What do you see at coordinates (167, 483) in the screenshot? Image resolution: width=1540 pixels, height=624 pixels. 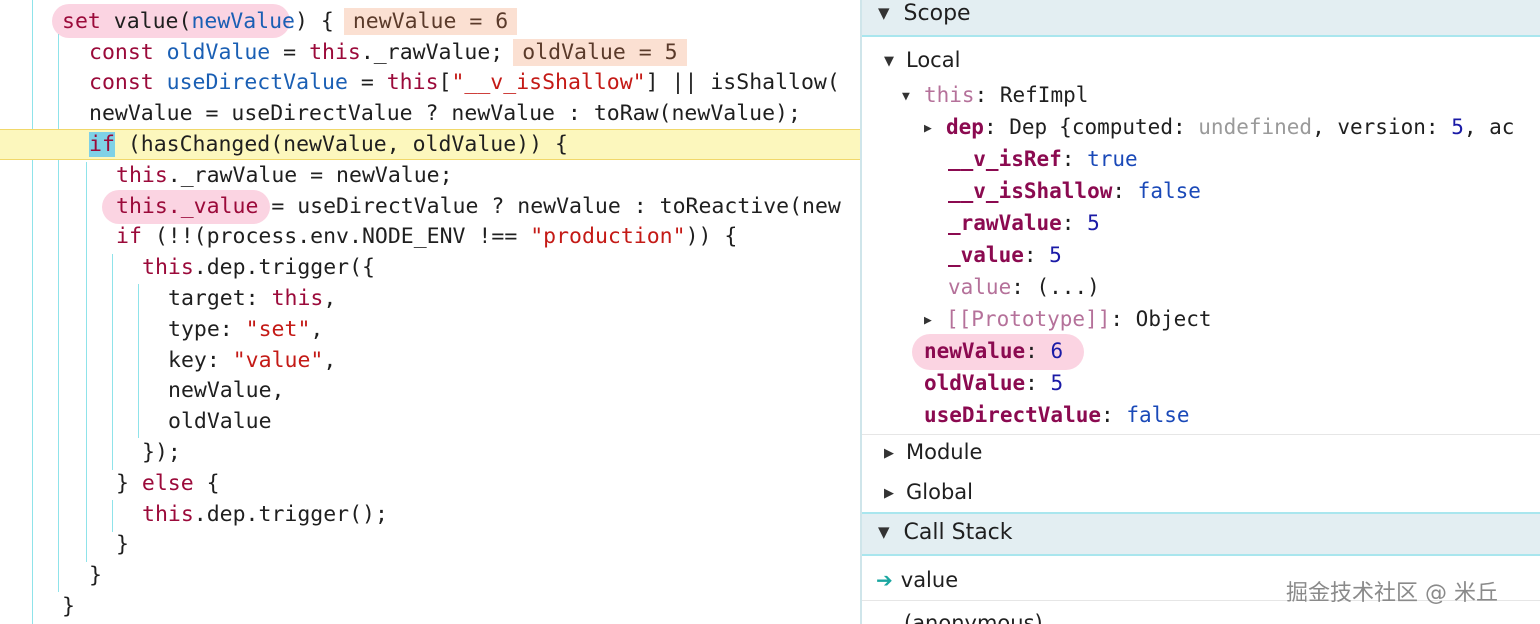 I see `code-token: else` at bounding box center [167, 483].